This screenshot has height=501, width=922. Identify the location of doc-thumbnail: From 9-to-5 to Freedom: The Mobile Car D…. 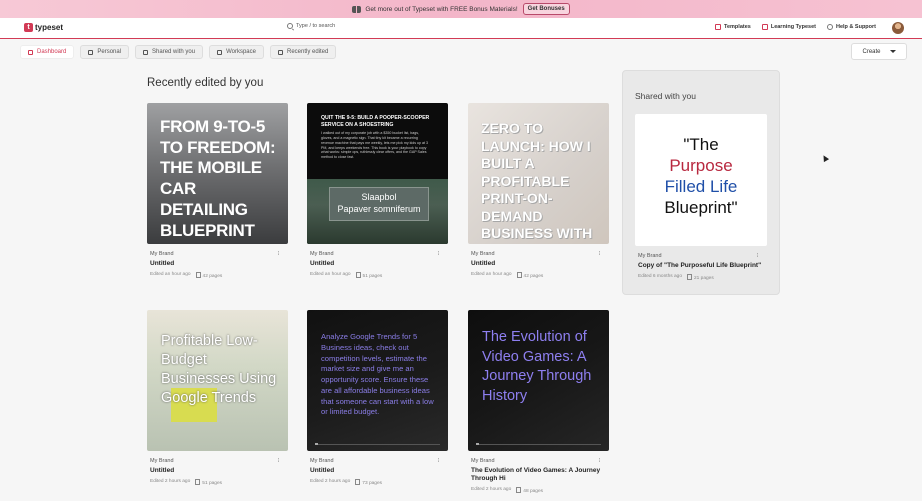
(217, 173).